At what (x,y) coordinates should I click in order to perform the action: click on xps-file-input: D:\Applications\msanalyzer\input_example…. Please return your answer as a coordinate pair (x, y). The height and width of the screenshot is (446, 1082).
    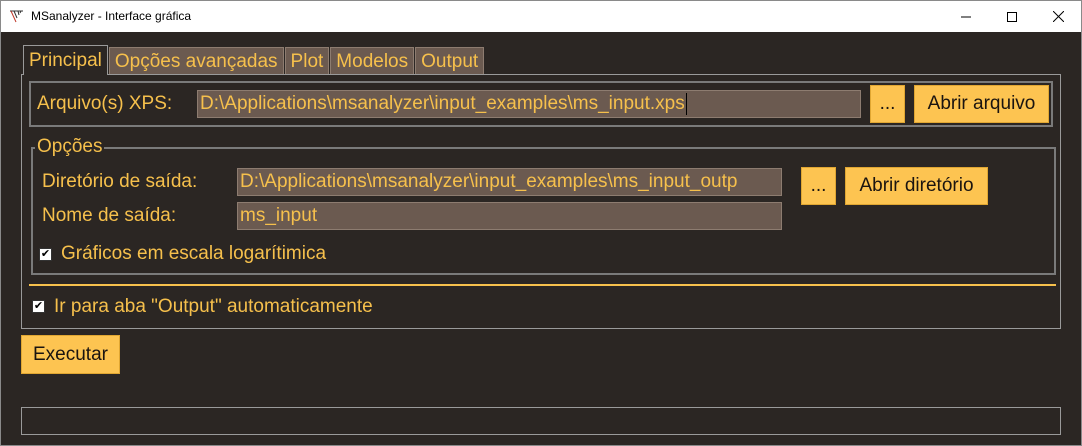
    Looking at the image, I should click on (529, 104).